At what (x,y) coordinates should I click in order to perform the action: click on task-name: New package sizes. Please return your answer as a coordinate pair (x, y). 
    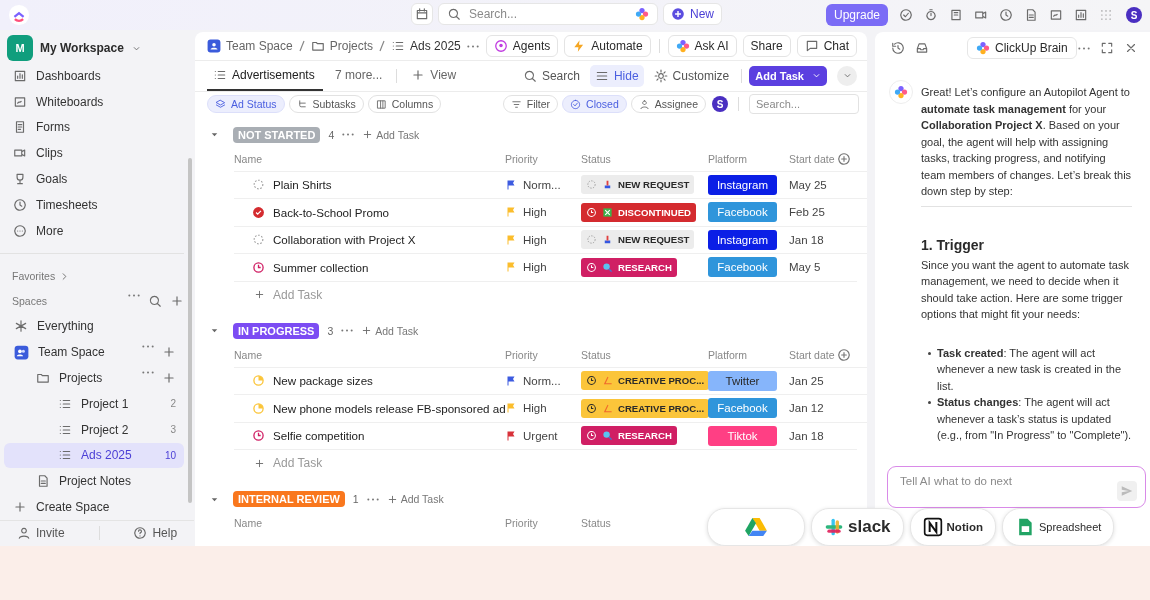
    Looking at the image, I should click on (323, 381).